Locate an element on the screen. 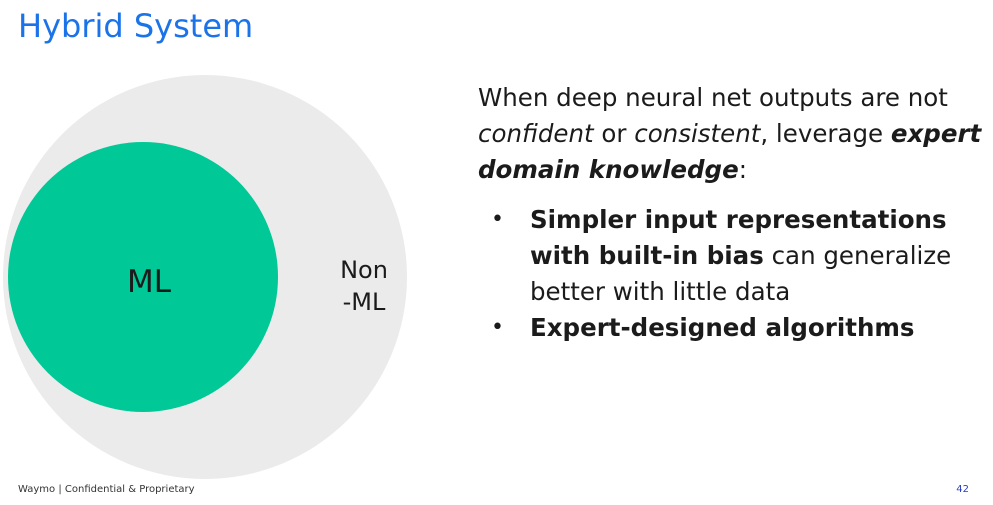  bullet-item: • Expert-designed algorithms is located at coordinates (730, 328).